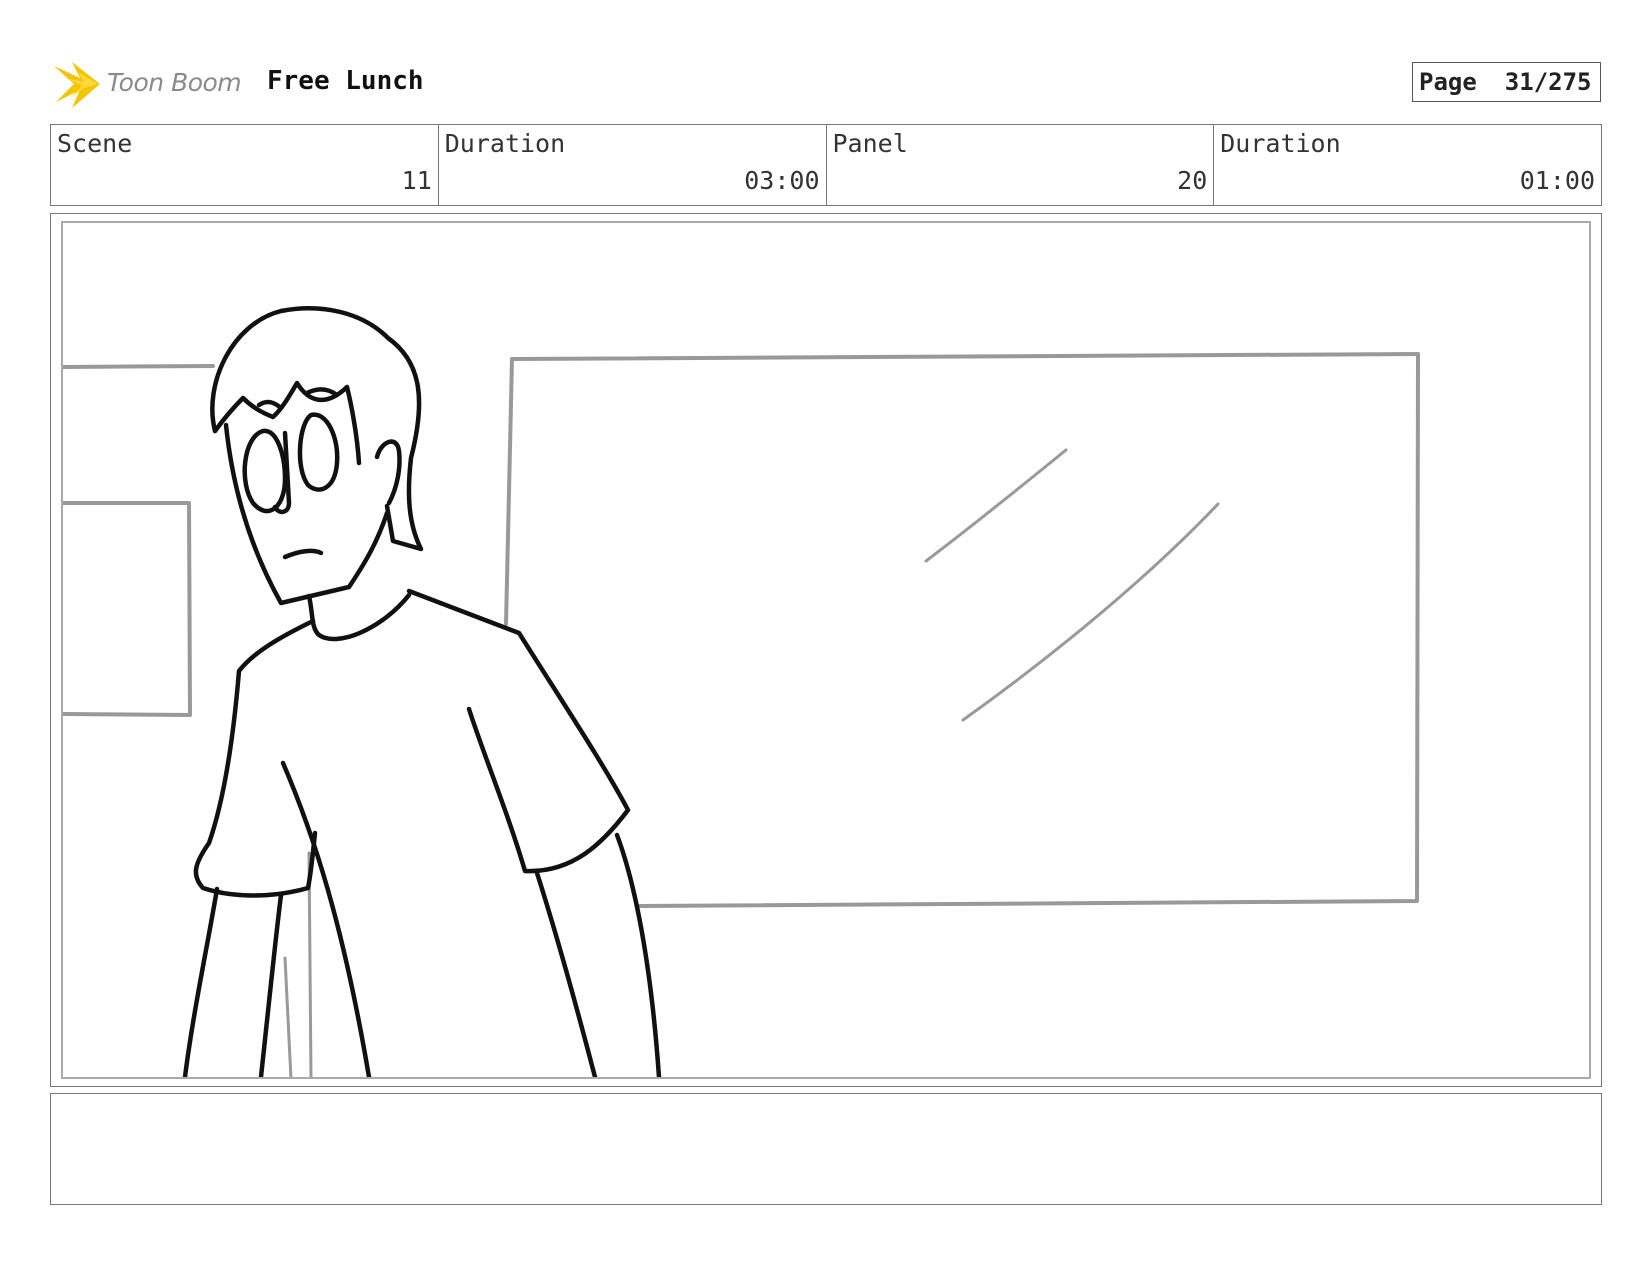  Describe the element at coordinates (270, 405) in the screenshot. I see `left-eyebrow` at that location.